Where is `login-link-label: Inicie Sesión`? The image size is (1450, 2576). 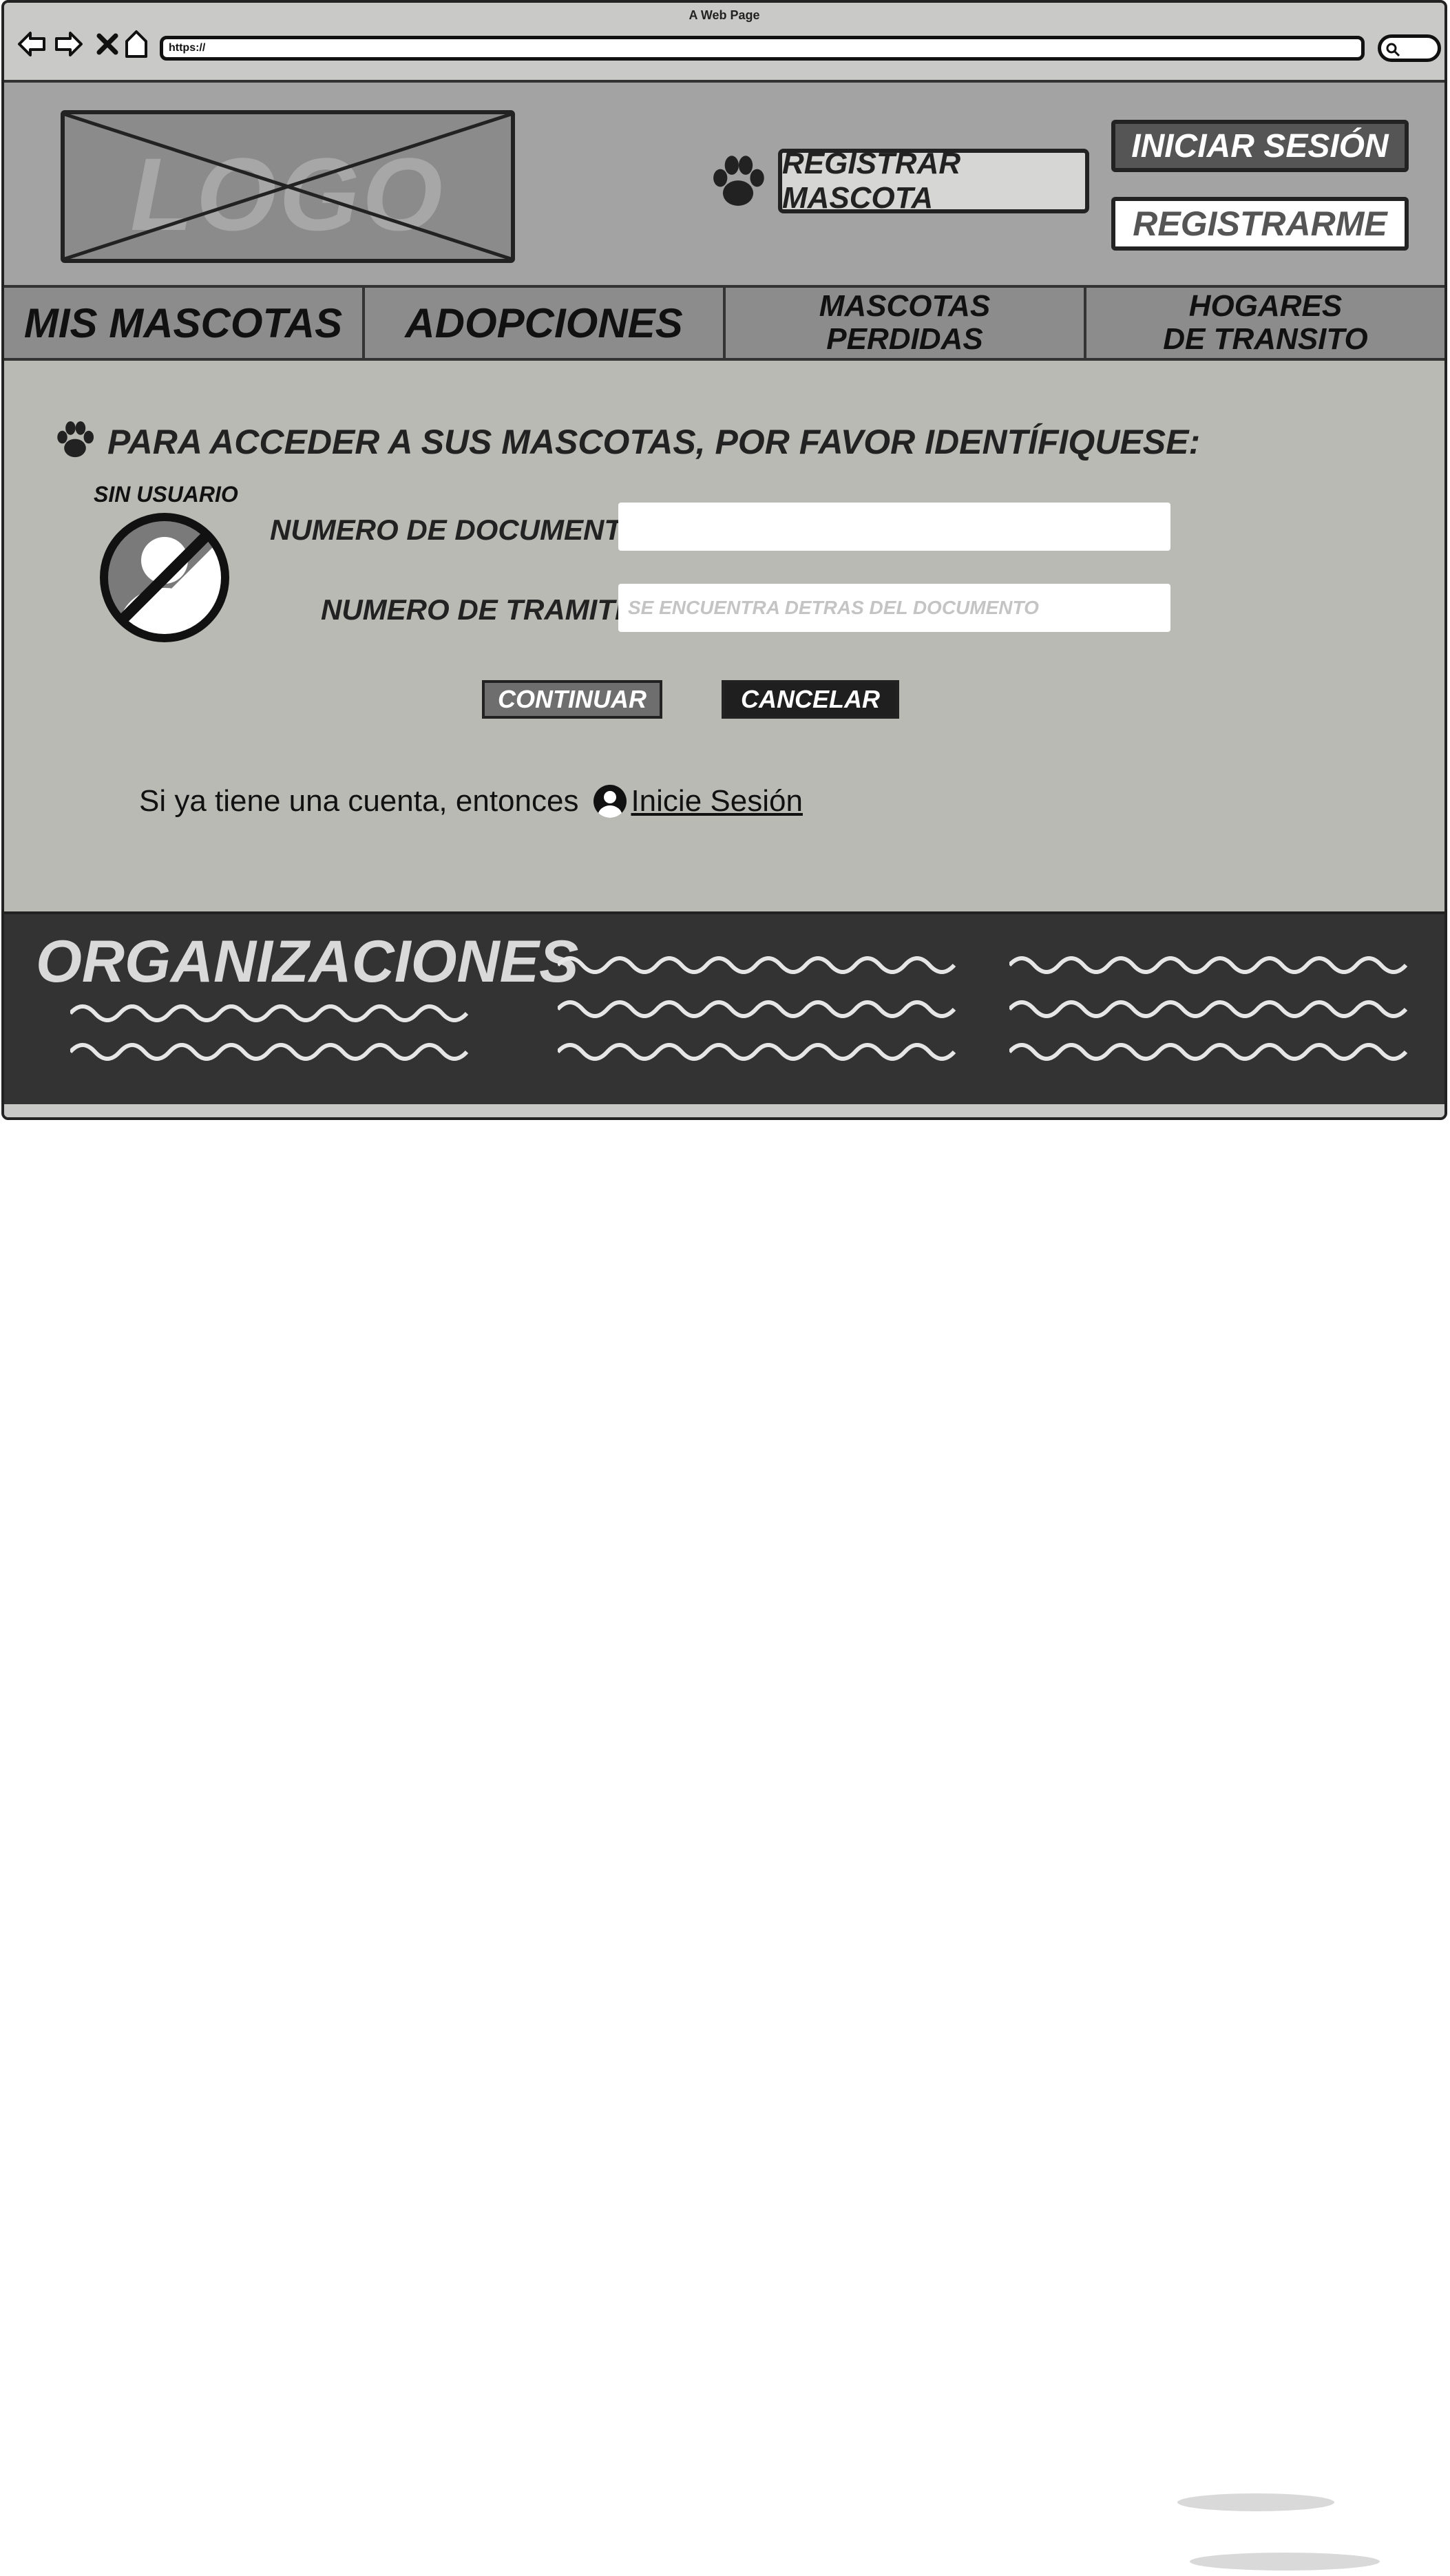 login-link-label: Inicie Sesión is located at coordinates (717, 801).